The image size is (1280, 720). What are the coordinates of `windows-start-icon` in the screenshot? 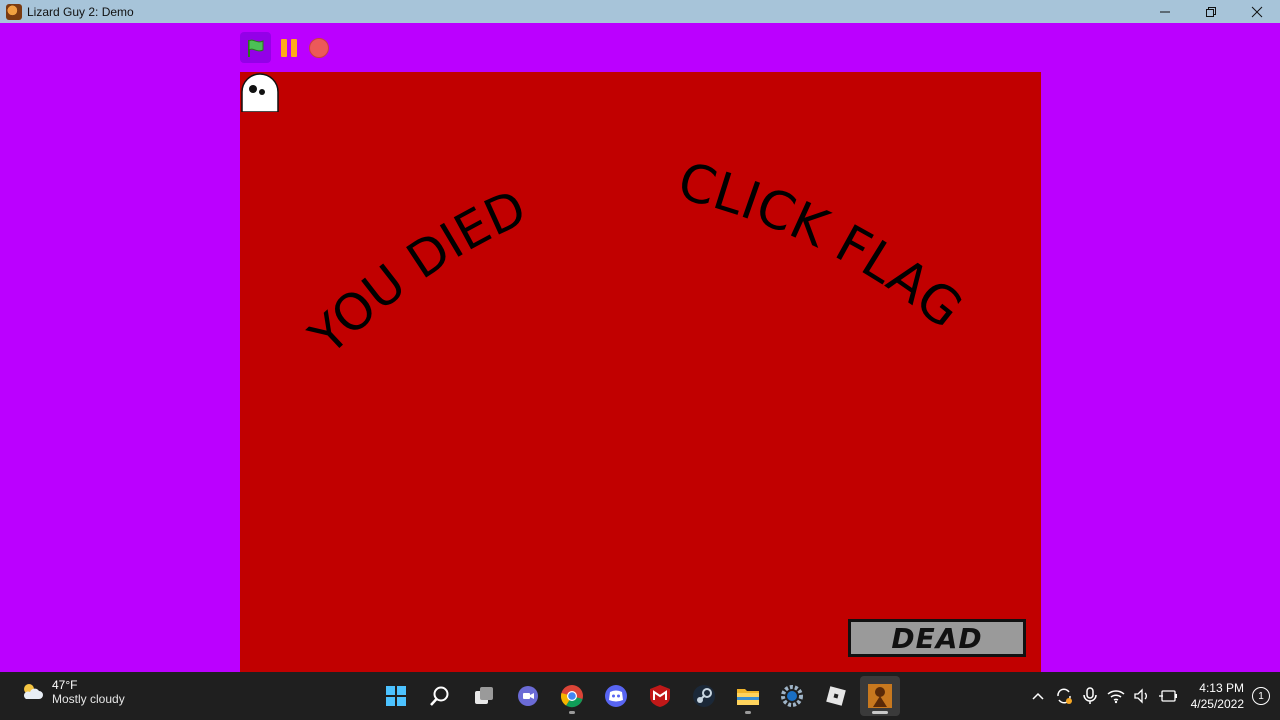 It's located at (396, 696).